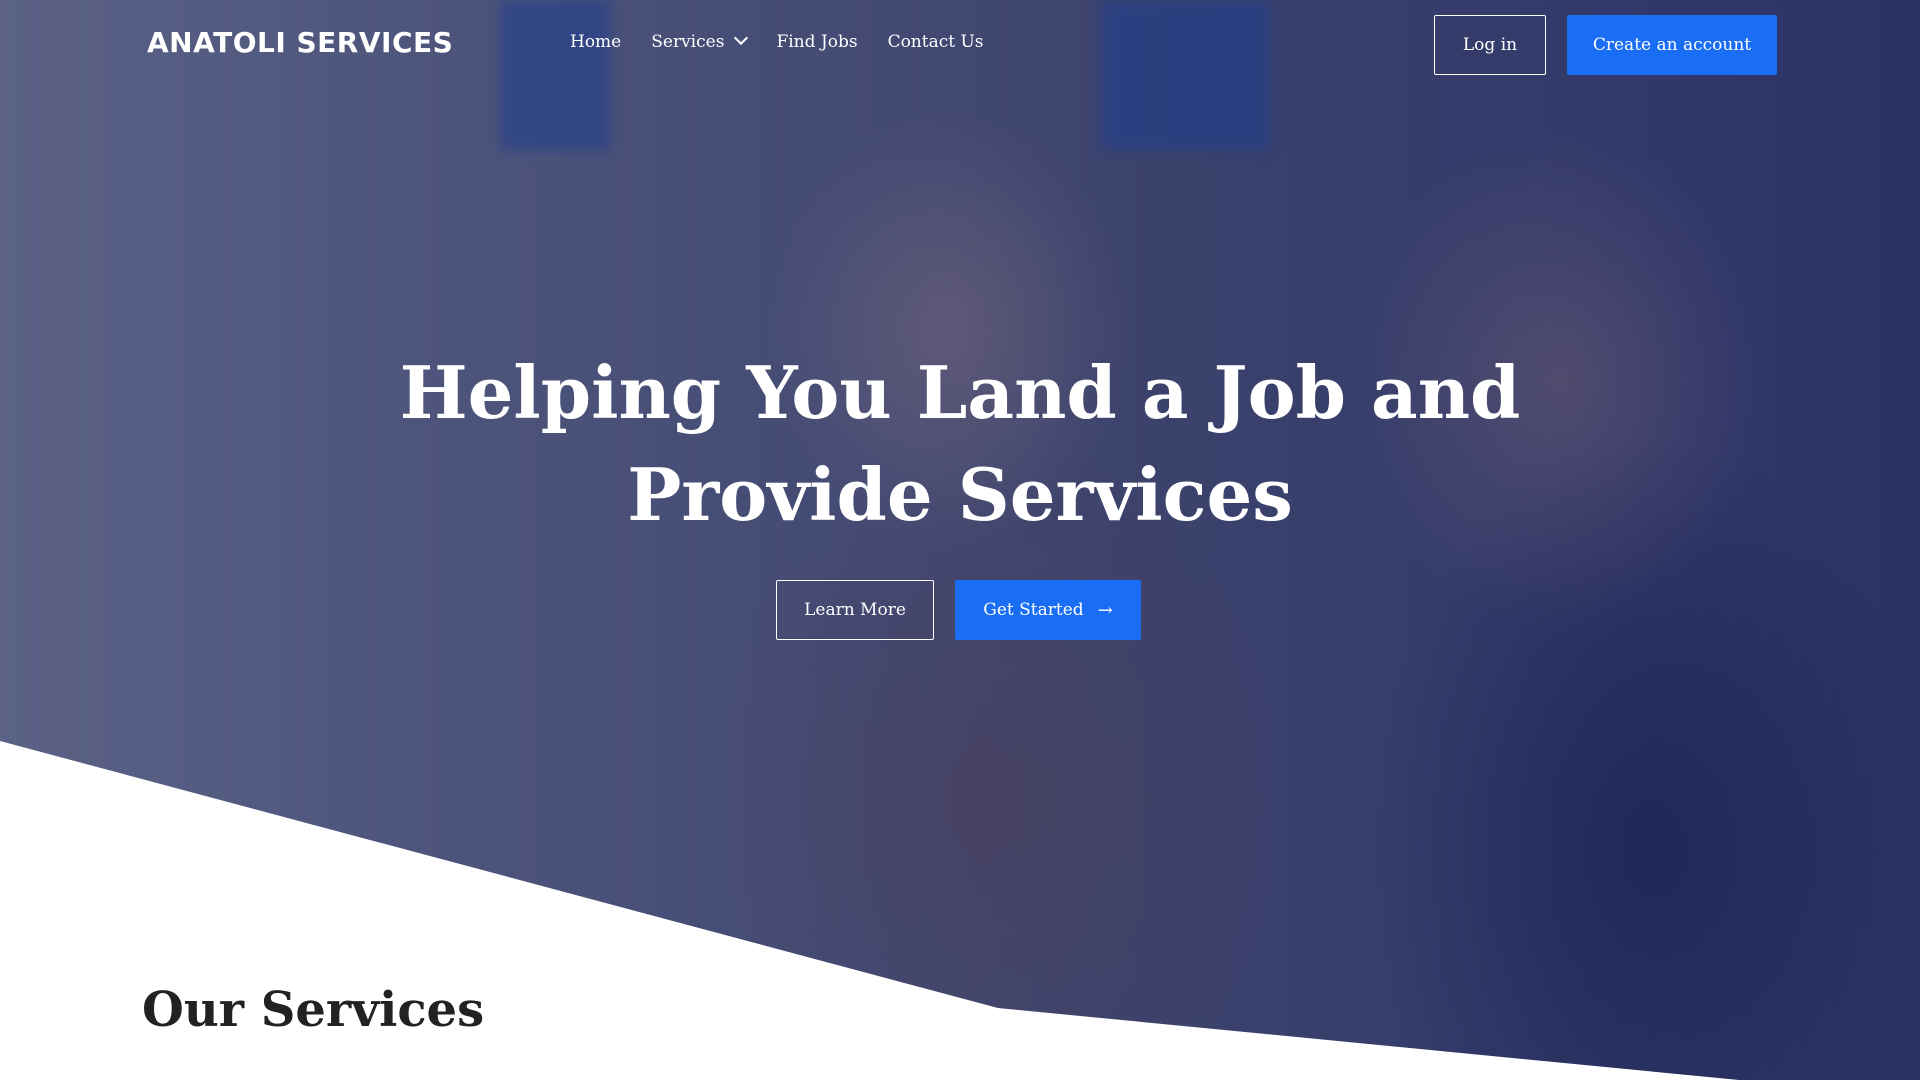  I want to click on get-started-label: Get Started, so click(1033, 610).